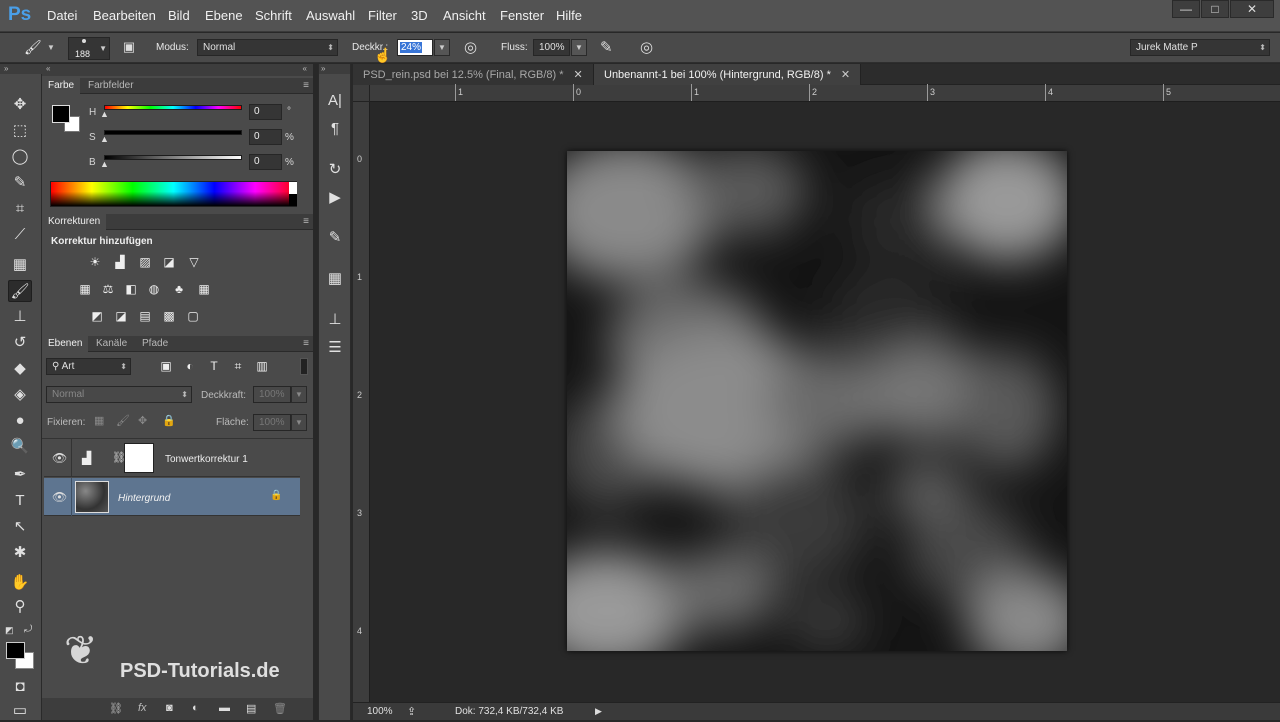 This screenshot has height=722, width=1280. I want to click on tab-korrekturen: Korrekturen, so click(74, 222).